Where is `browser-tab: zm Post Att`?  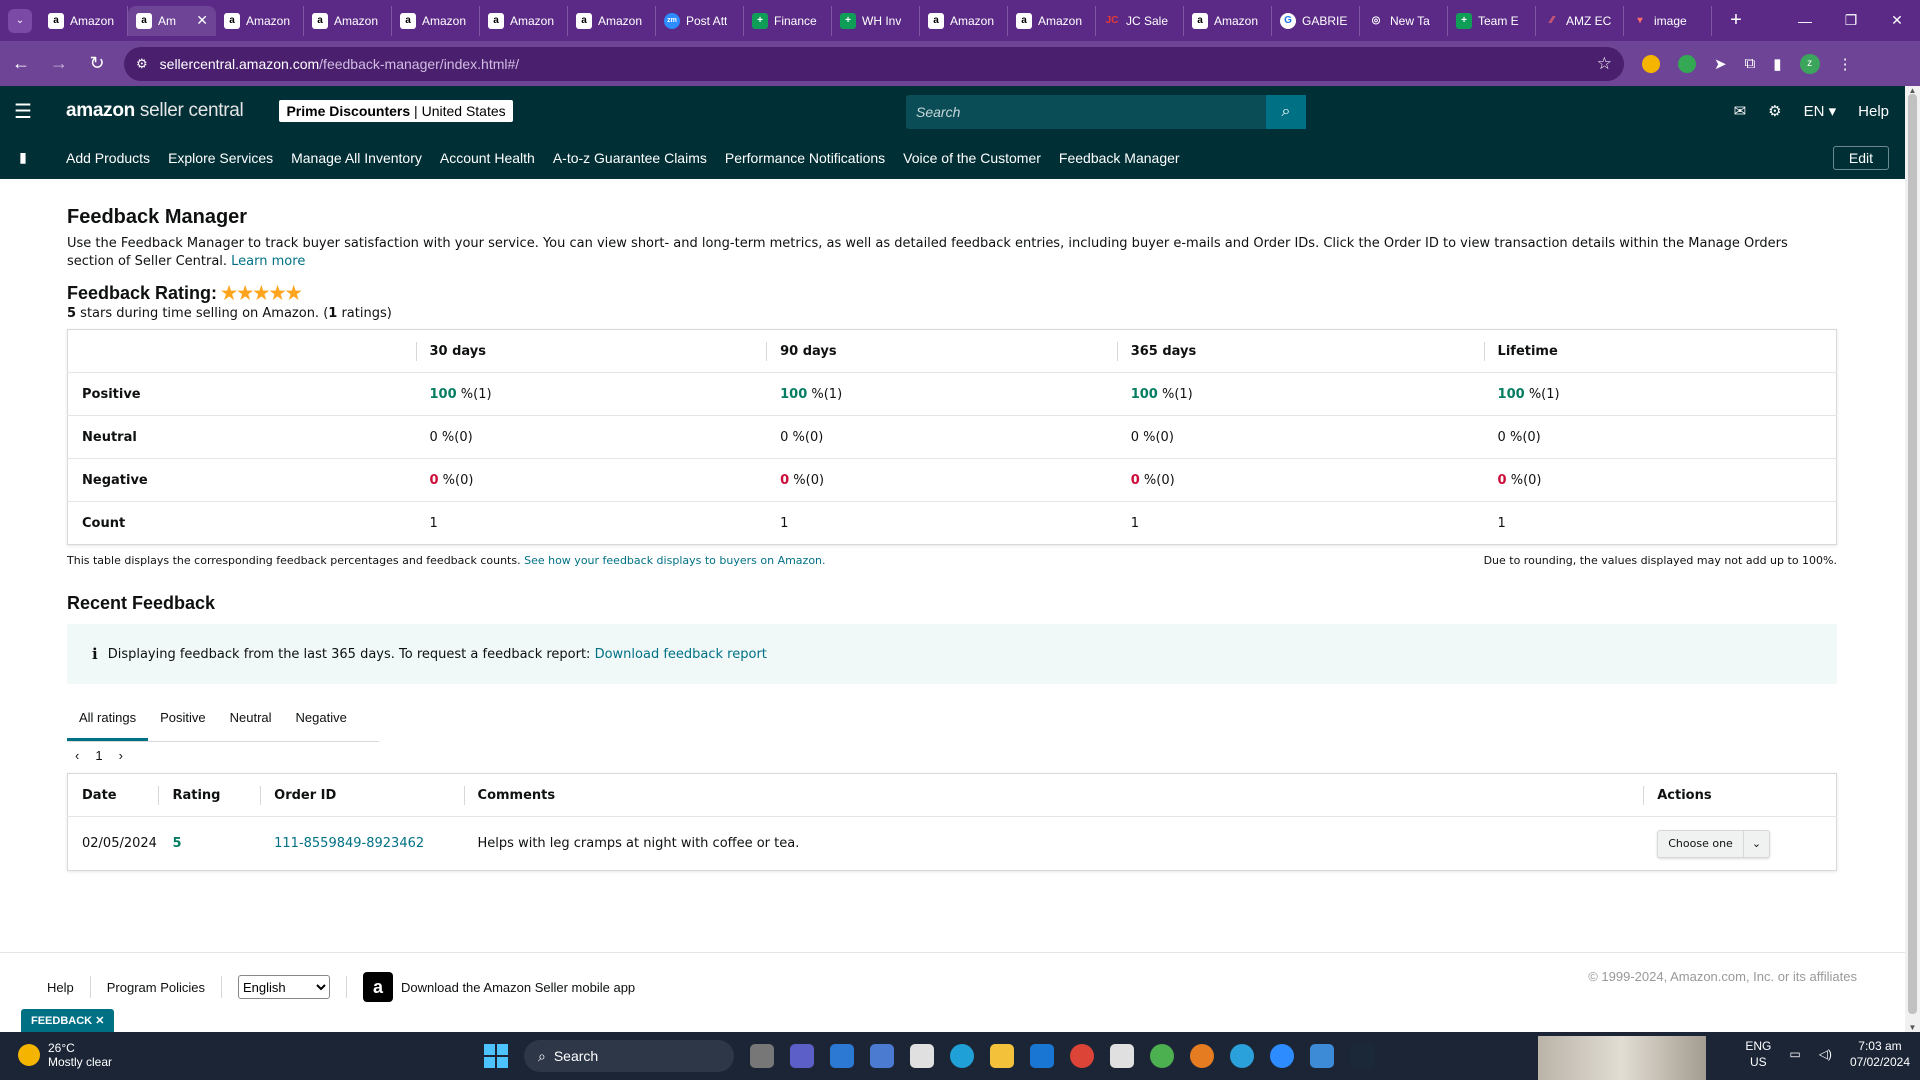
browser-tab: zm Post Att is located at coordinates (700, 20).